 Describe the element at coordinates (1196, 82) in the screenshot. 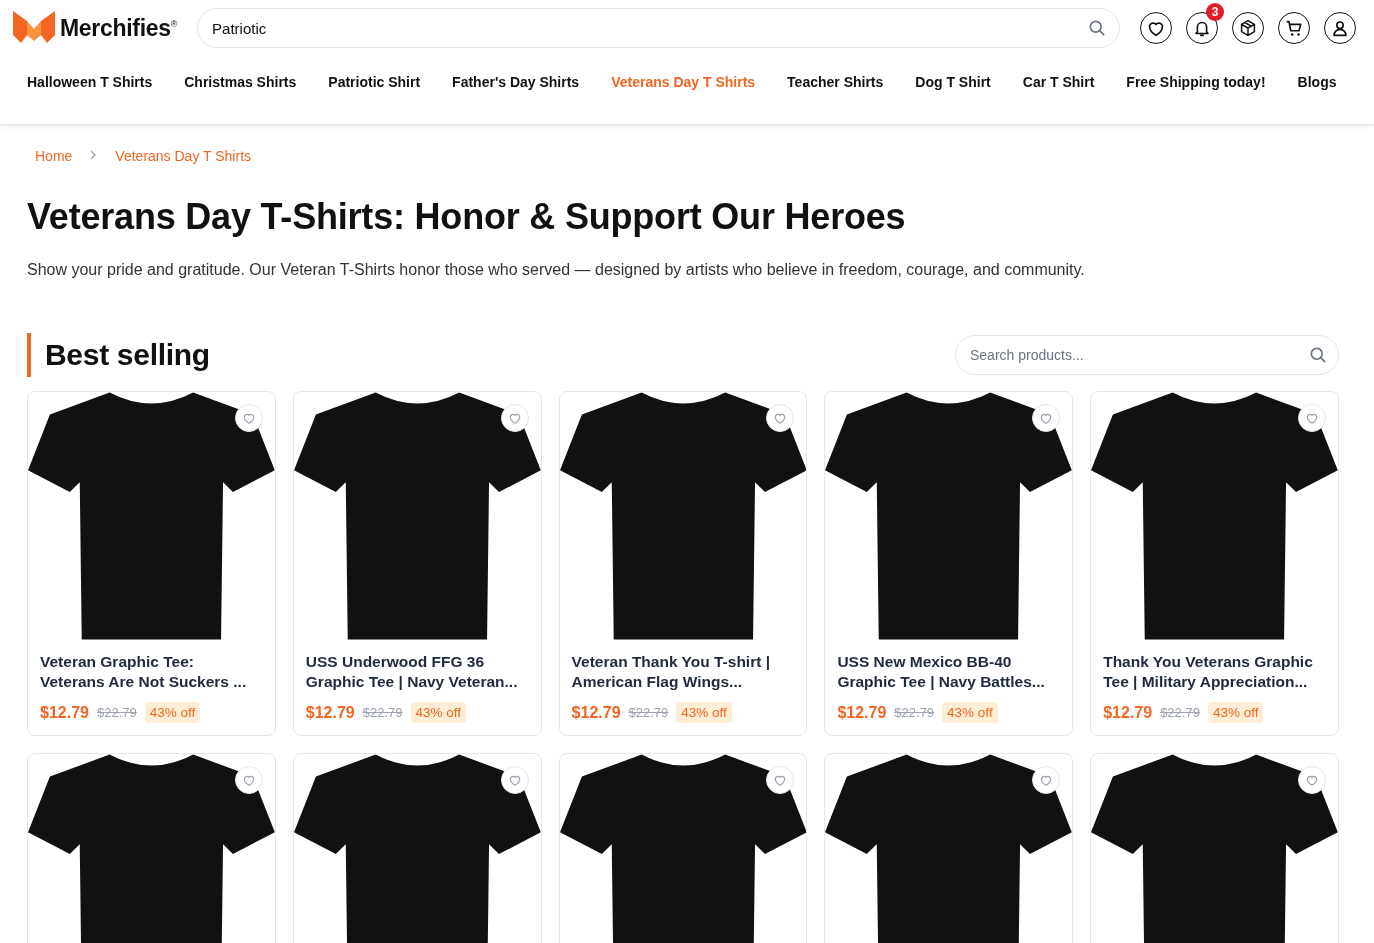

I see `nav-link: Free Shipping today!` at that location.